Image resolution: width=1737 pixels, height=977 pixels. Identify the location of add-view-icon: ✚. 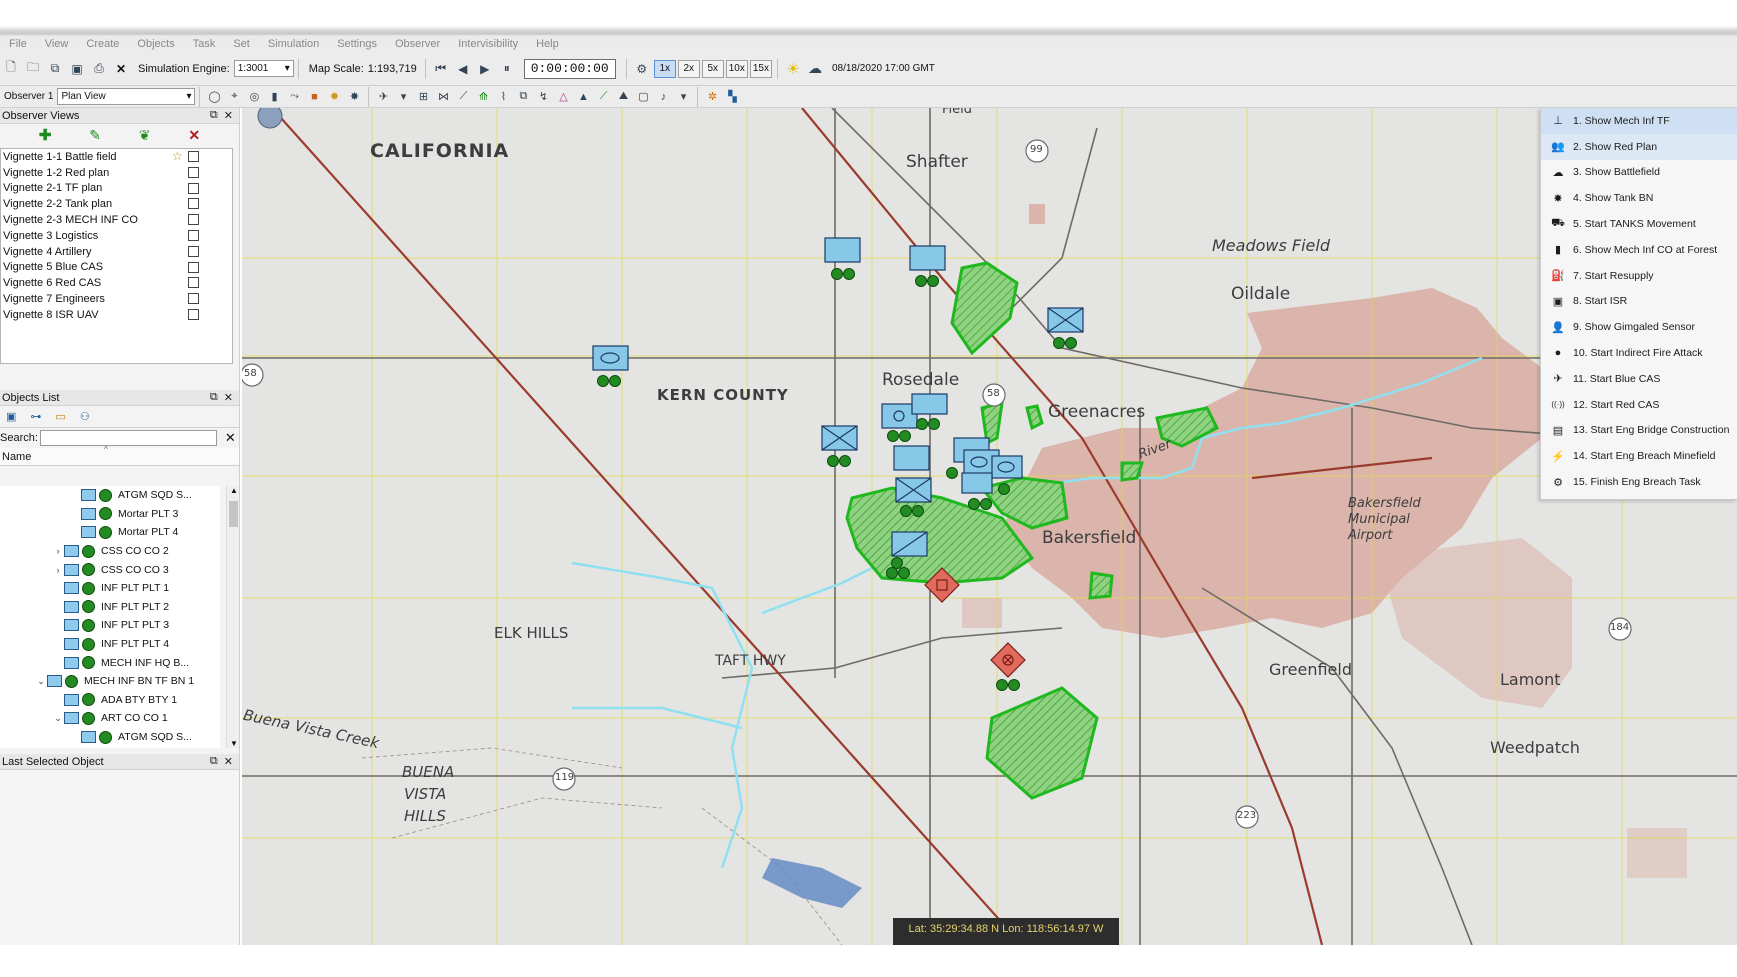
(45, 135).